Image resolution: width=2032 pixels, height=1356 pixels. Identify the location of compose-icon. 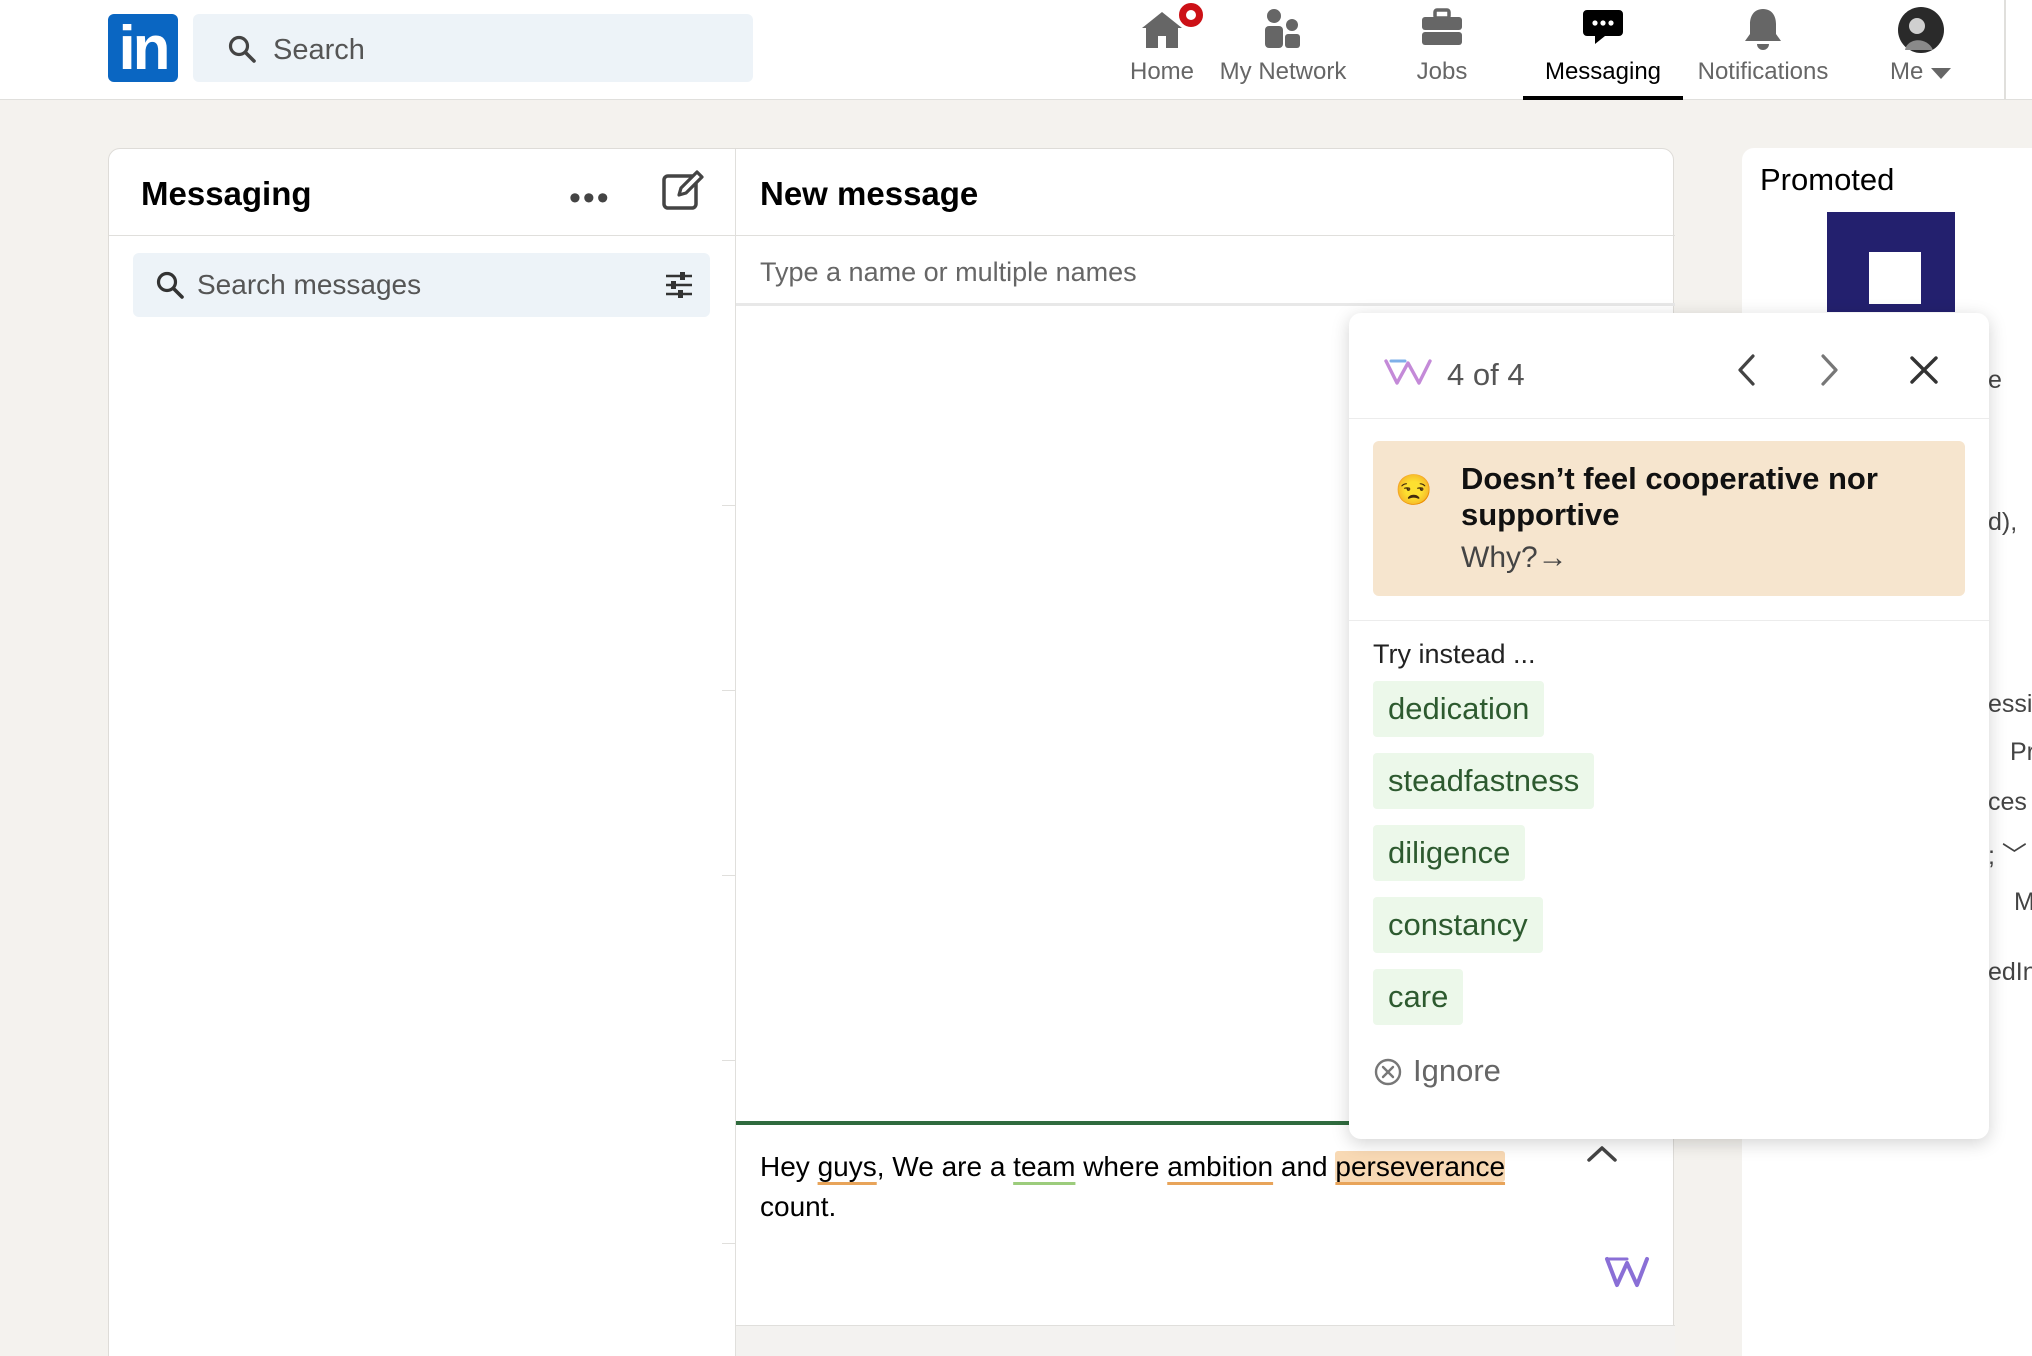
(683, 191).